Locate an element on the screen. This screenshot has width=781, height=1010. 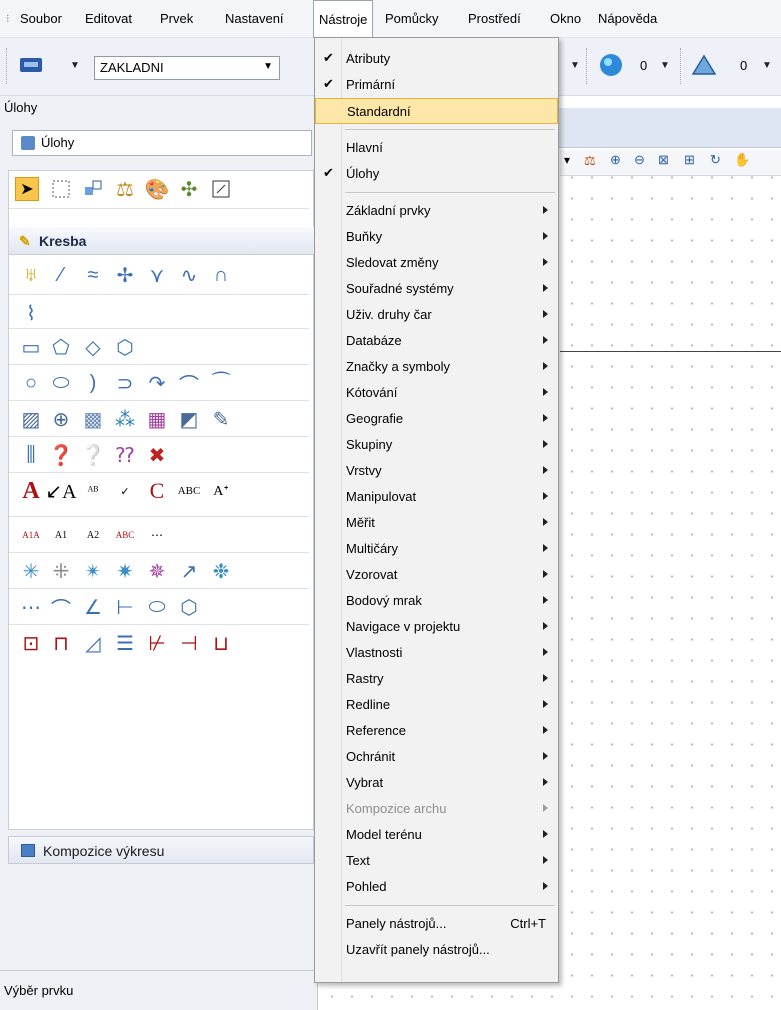
menu-item-tools-1: Buňky is located at coordinates (436, 237).